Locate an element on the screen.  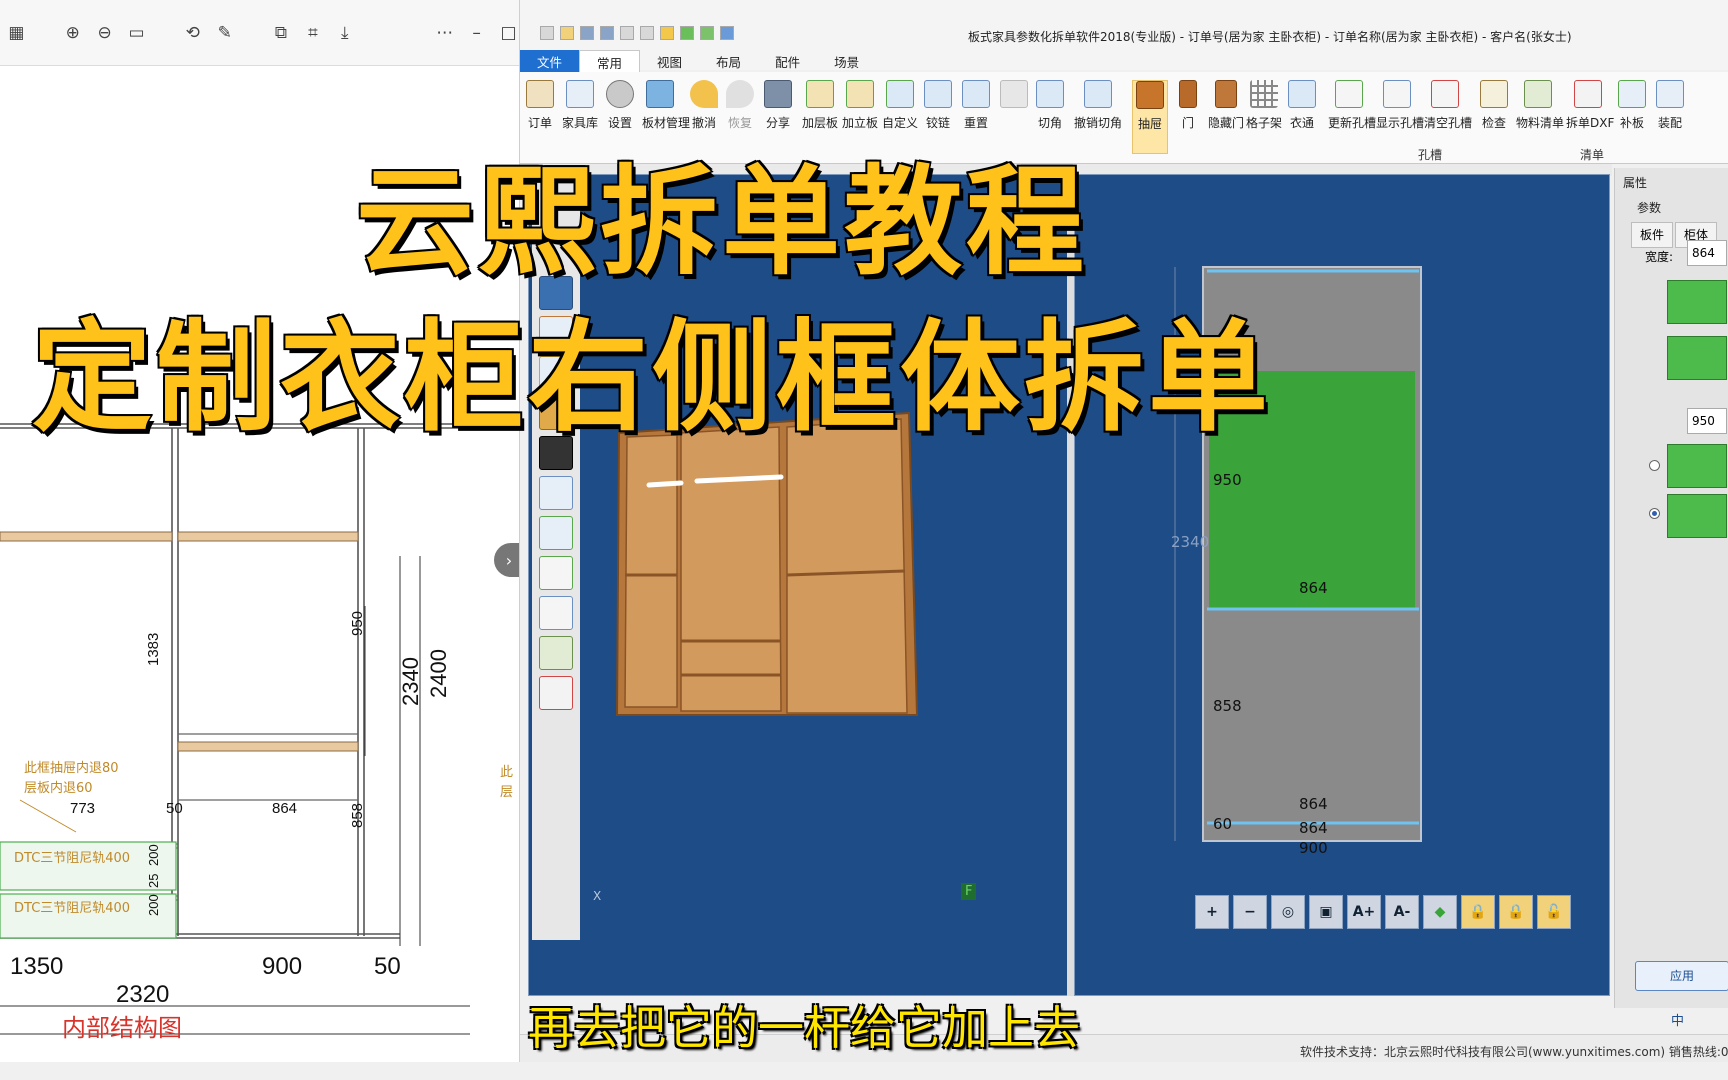
house-icon is located at coordinates (727, 33).